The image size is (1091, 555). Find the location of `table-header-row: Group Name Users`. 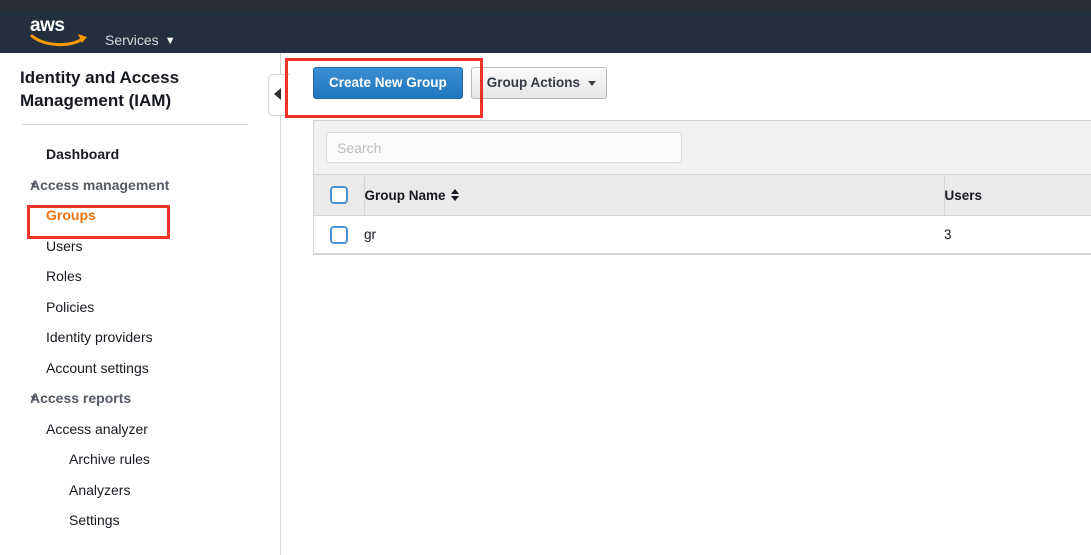

table-header-row: Group Name Users is located at coordinates (702, 195).